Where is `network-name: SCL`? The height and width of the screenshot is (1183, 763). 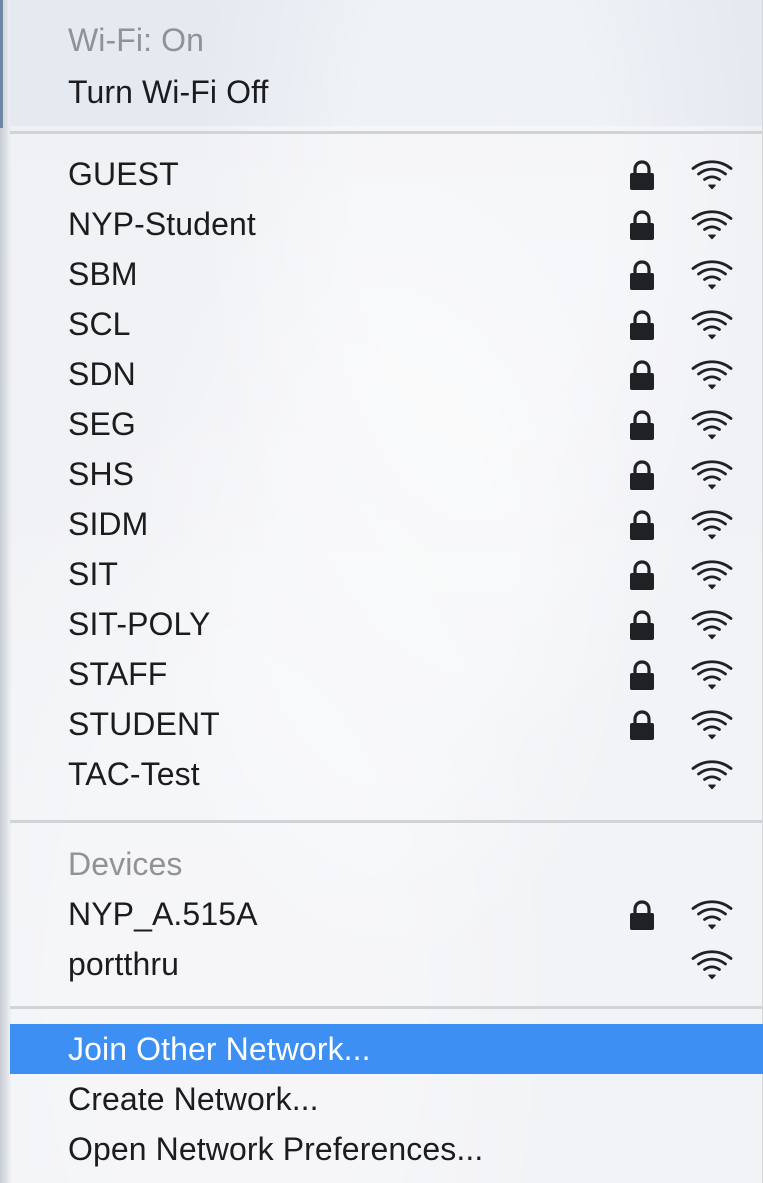
network-name: SCL is located at coordinates (99, 324).